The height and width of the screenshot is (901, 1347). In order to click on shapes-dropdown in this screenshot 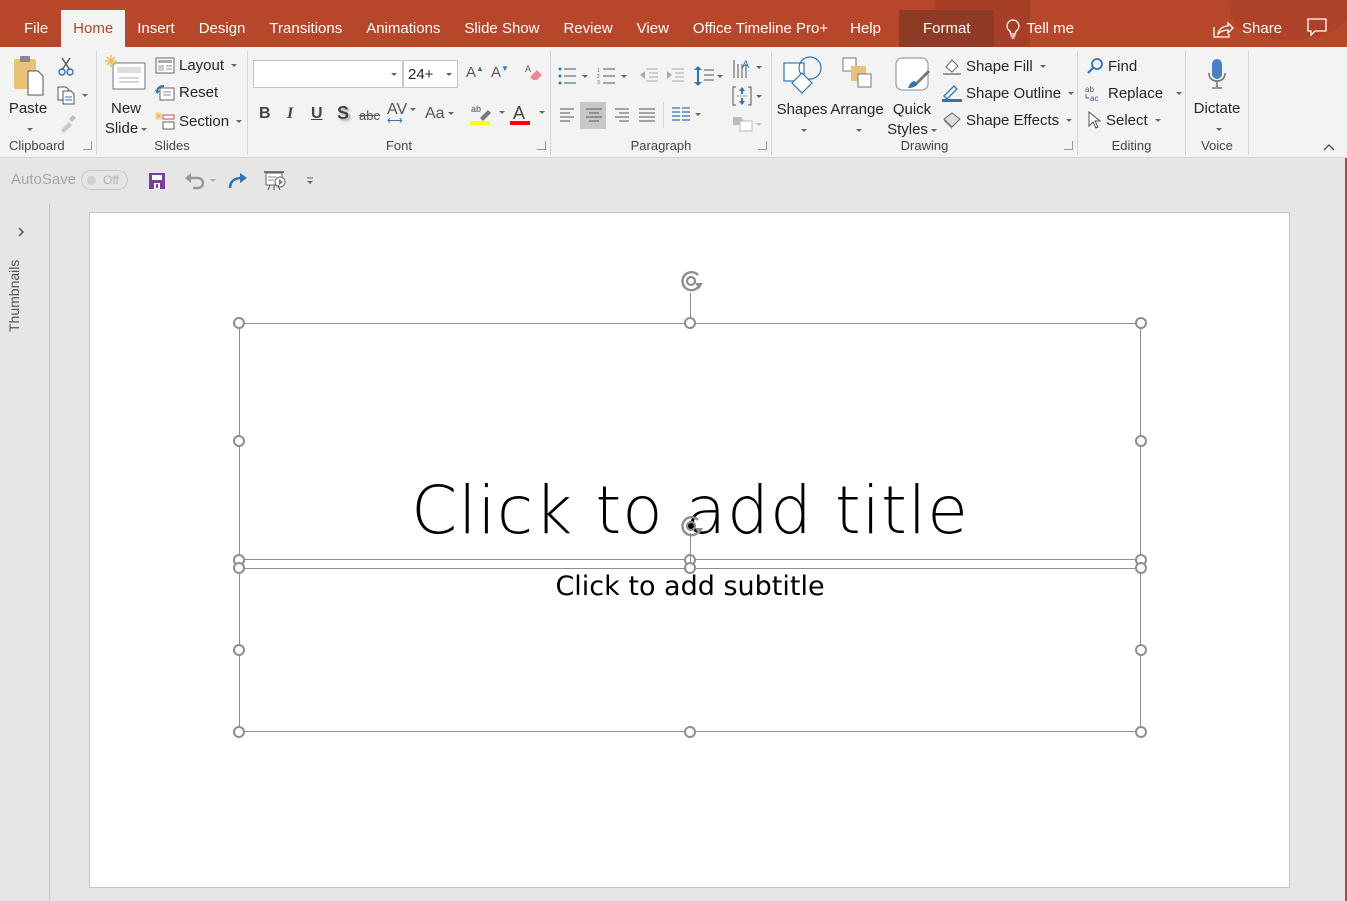, I will do `click(802, 130)`.